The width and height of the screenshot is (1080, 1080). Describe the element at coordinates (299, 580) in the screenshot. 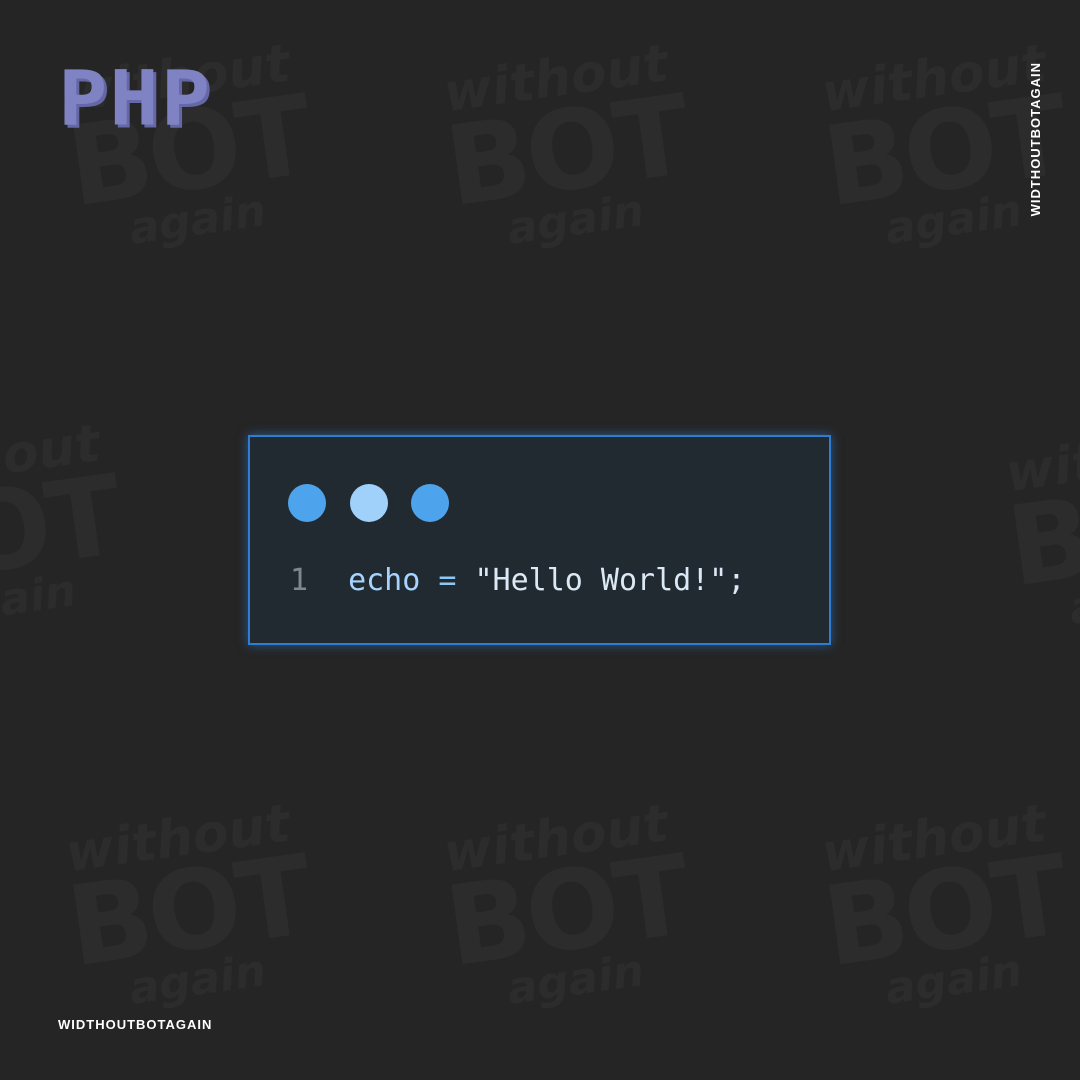

I see `line-number: 1` at that location.